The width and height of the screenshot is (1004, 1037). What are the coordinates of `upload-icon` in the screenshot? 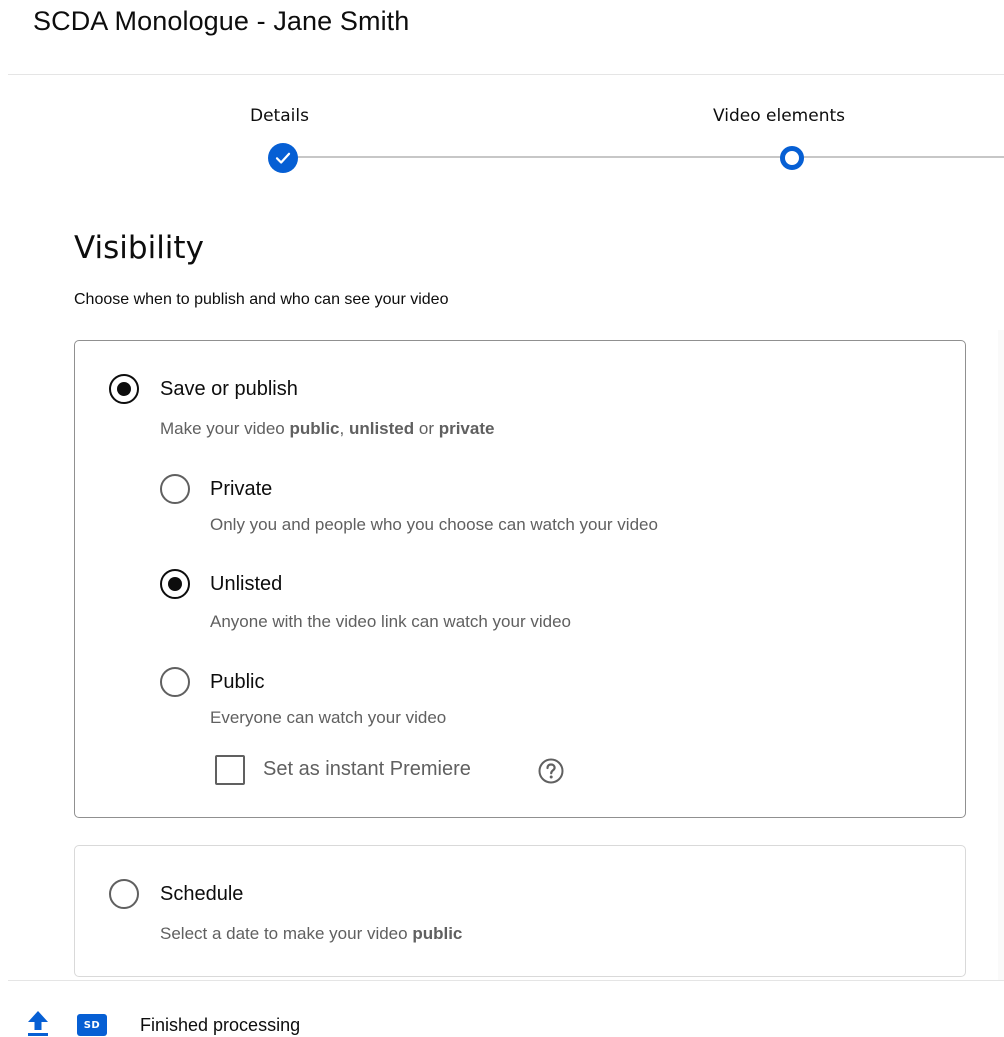 It's located at (38, 1023).